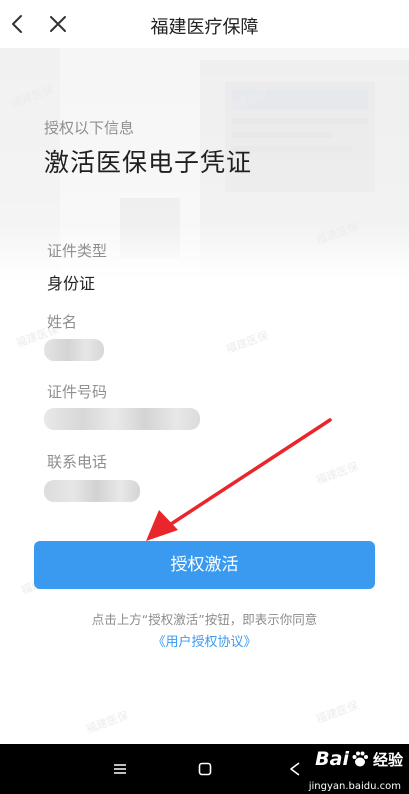  Describe the element at coordinates (77, 462) in the screenshot. I see `phone-label: 联系电话` at that location.